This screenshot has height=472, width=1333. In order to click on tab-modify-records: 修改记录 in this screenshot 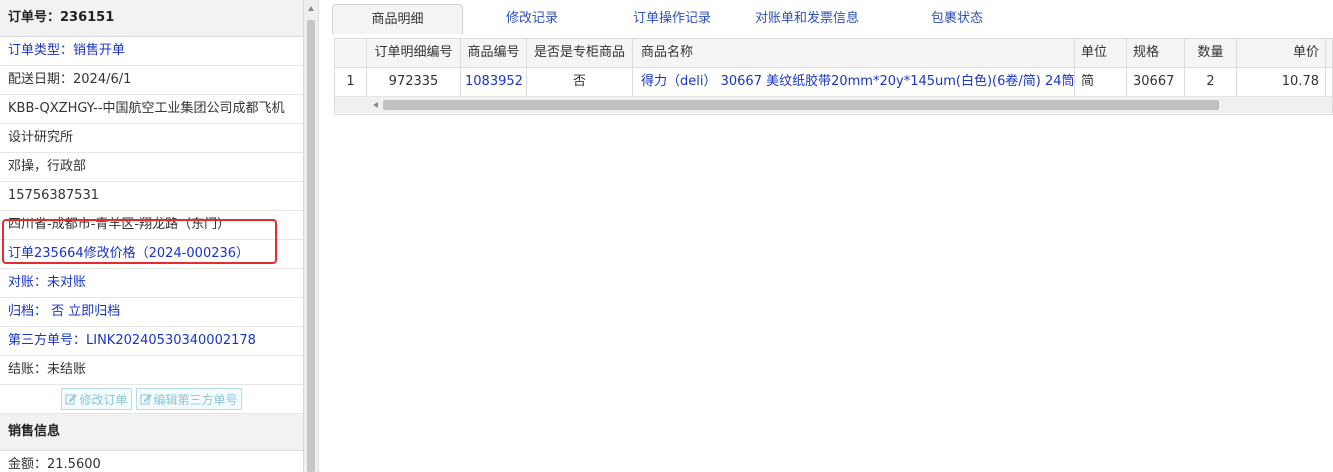, I will do `click(532, 18)`.